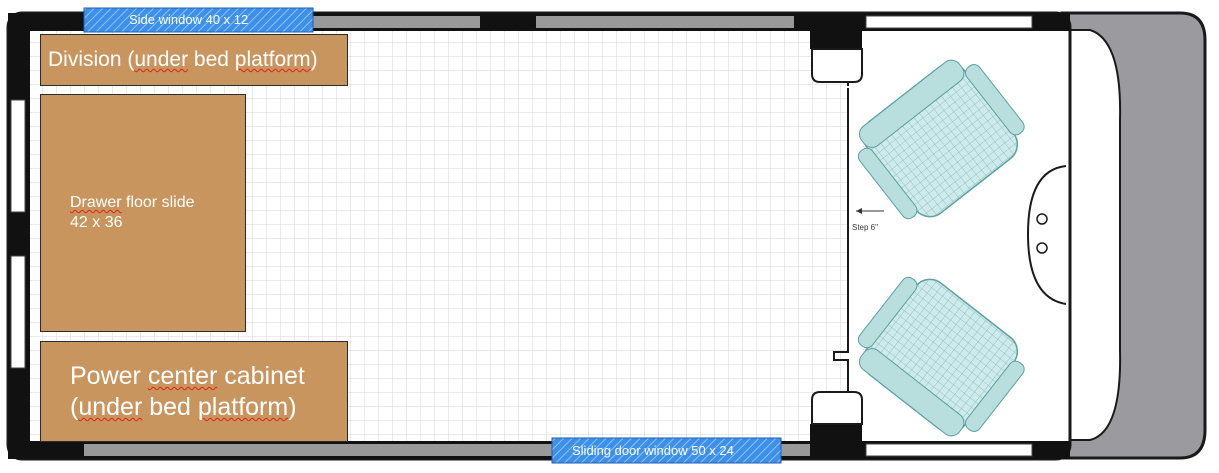 The height and width of the screenshot is (473, 1219). What do you see at coordinates (836, 416) in the screenshot?
I see `pillar-bottom` at bounding box center [836, 416].